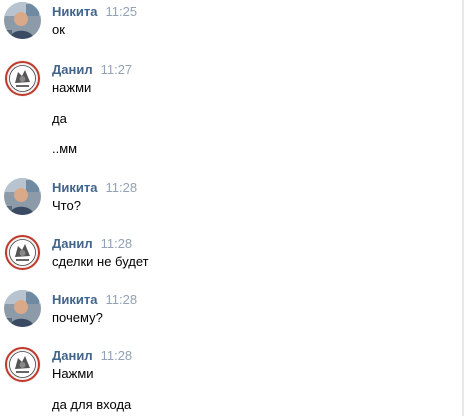 This screenshot has height=416, width=464. Describe the element at coordinates (72, 87) in the screenshot. I see `message-text: нажми` at that location.